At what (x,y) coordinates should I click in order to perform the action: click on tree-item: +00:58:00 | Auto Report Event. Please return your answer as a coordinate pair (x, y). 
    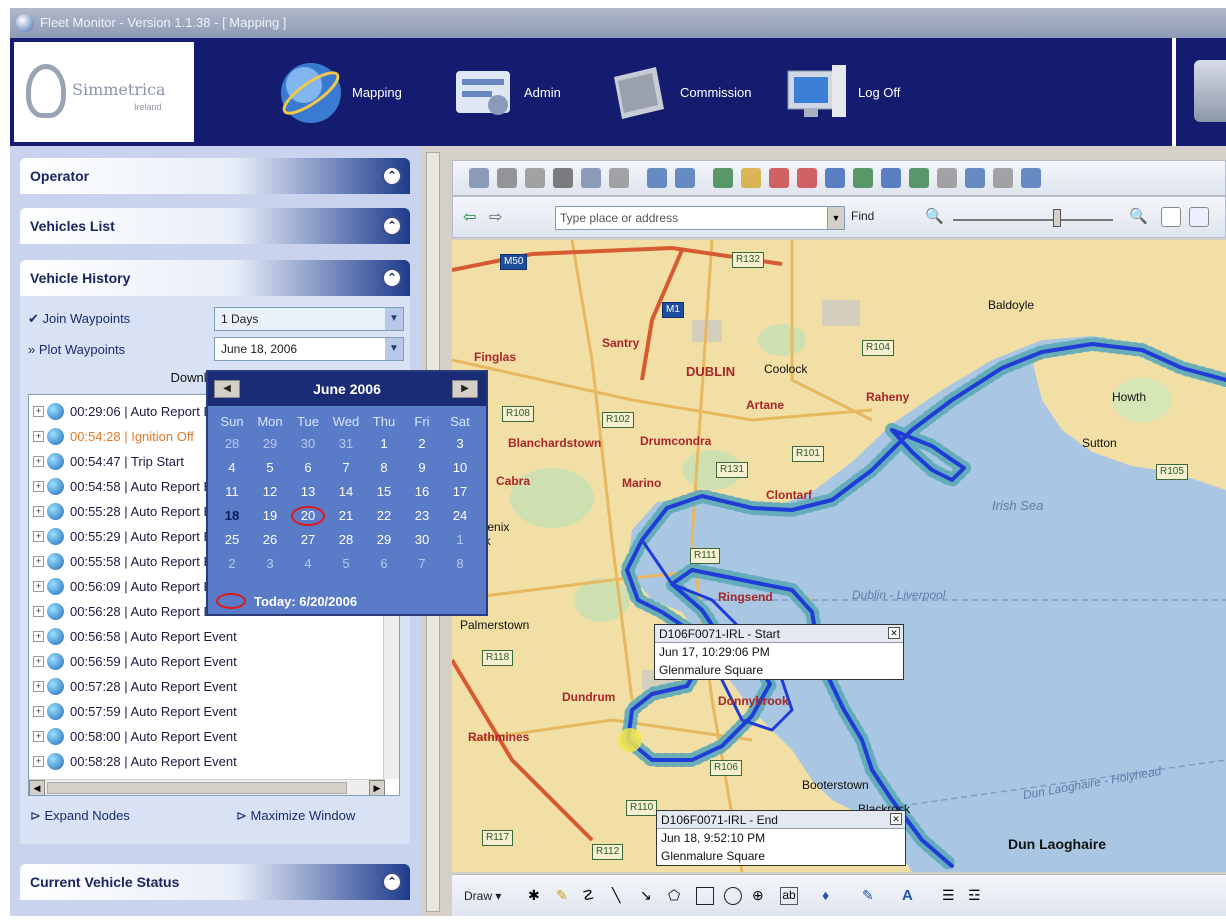
    Looking at the image, I should click on (135, 736).